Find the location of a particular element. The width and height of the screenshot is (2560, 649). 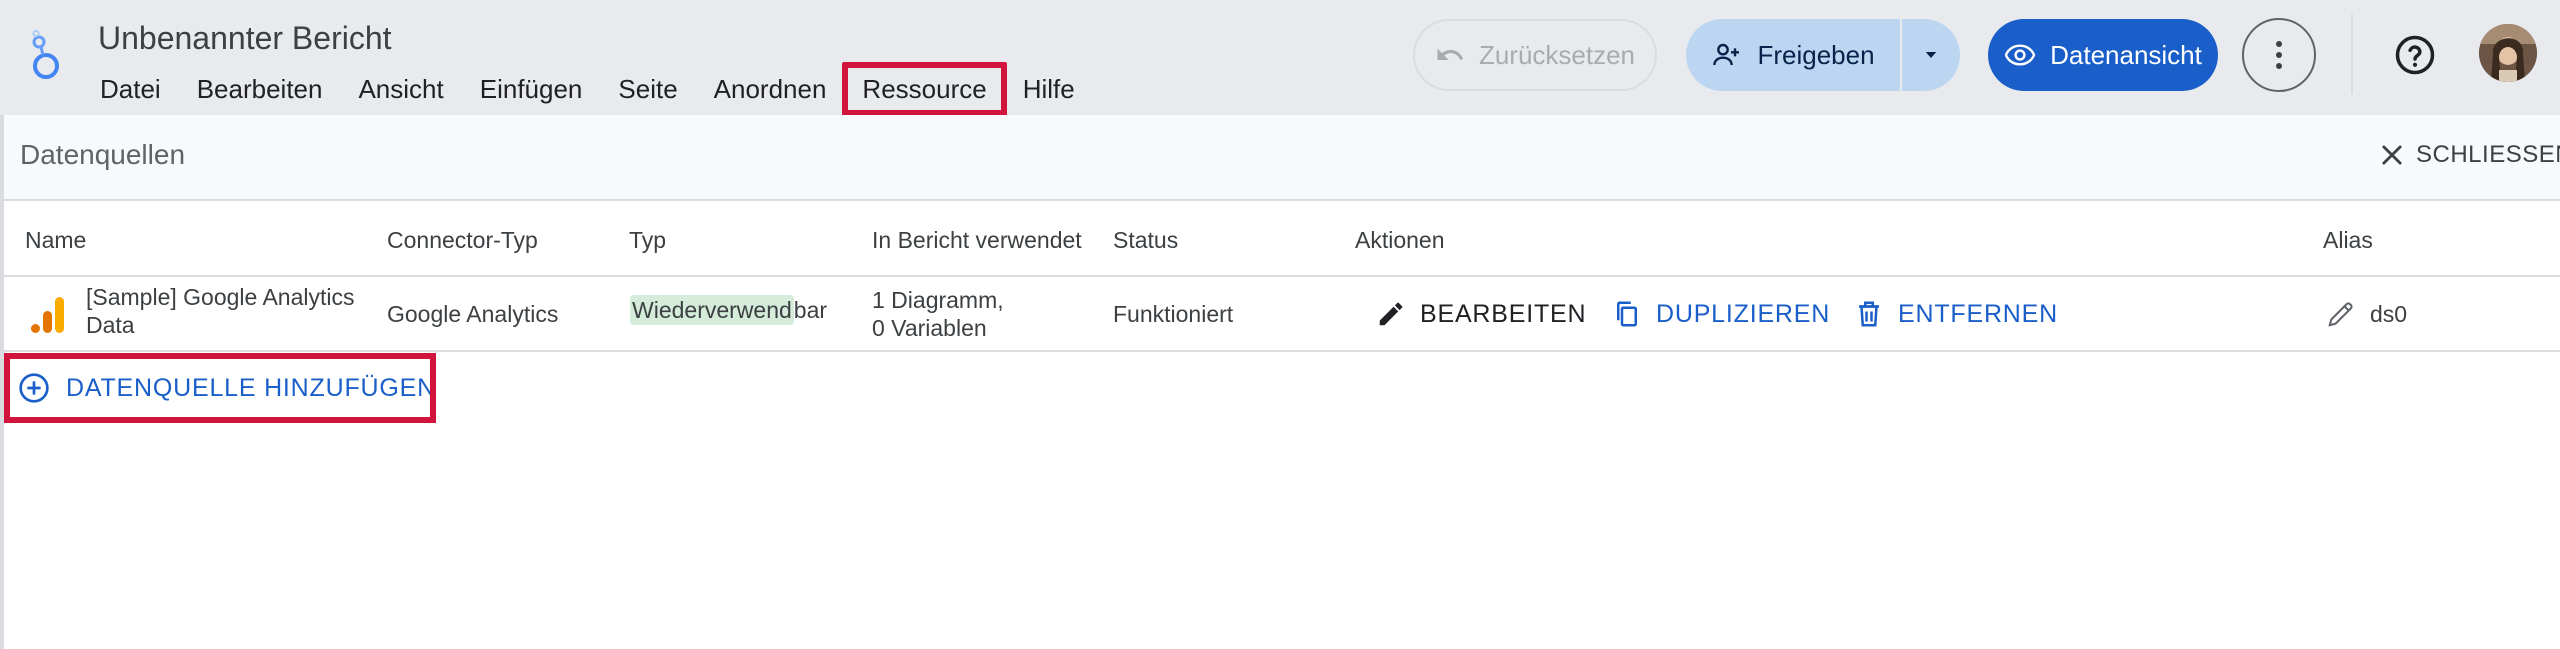

column-header-name: Name is located at coordinates (56, 240).